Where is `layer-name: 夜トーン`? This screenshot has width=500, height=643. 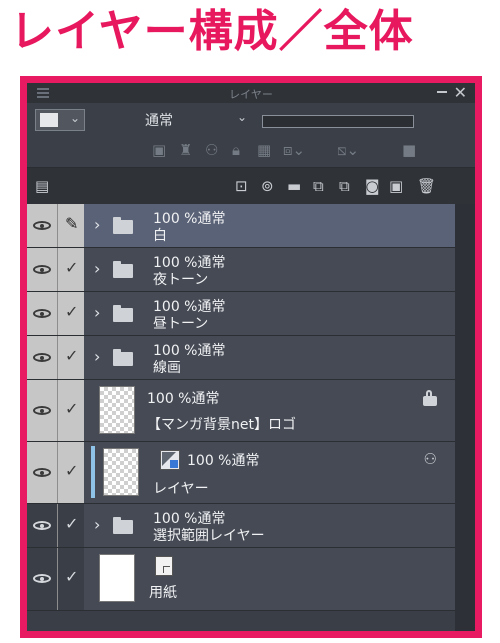
layer-name: 夜トーン is located at coordinates (181, 280).